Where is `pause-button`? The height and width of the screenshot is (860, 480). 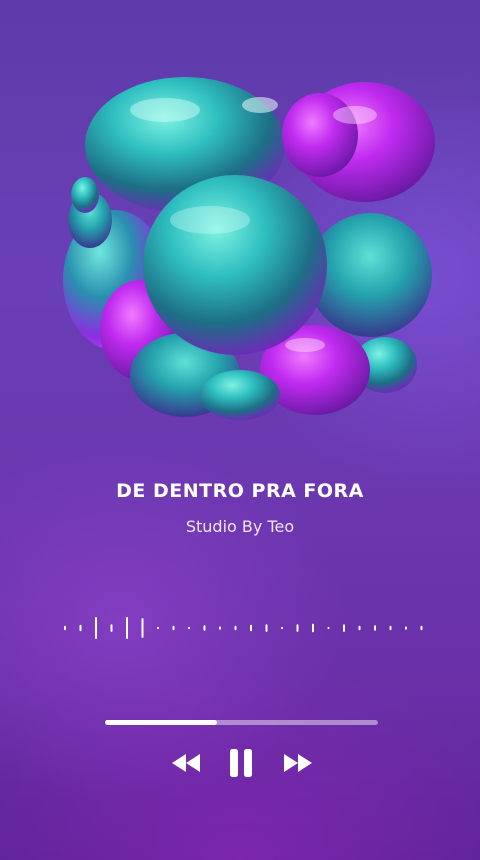 pause-button is located at coordinates (241, 763).